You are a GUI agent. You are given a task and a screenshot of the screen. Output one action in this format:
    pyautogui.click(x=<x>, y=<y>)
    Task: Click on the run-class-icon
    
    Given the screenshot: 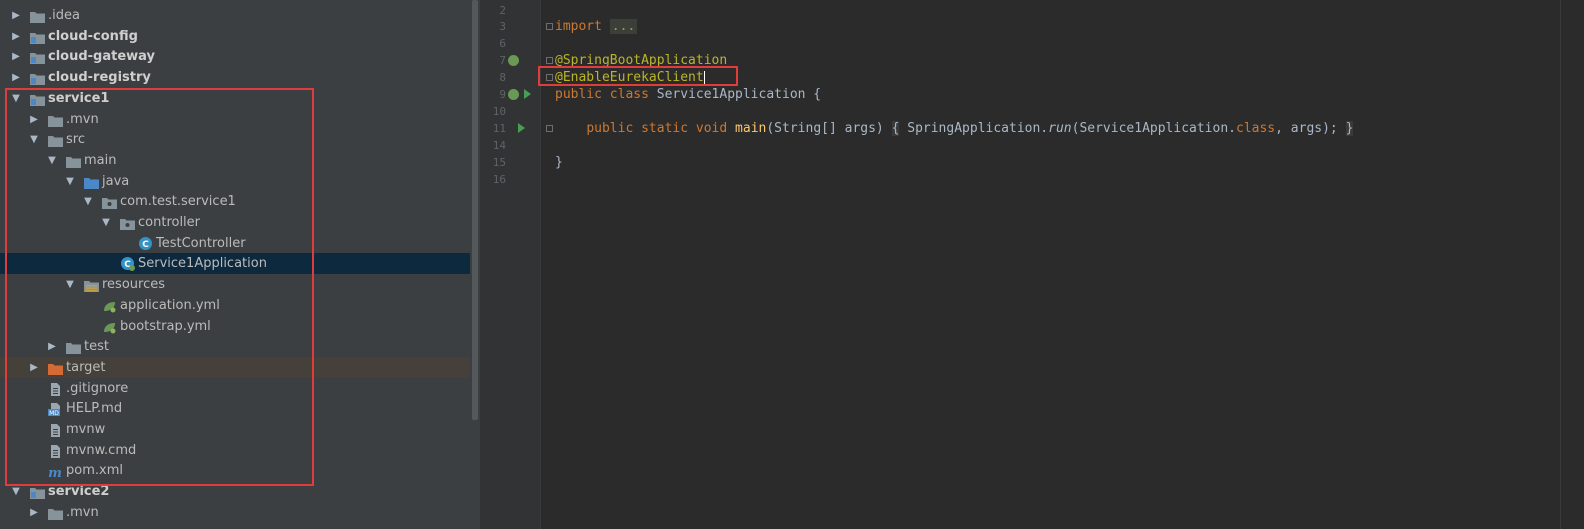 What is the action you would take?
    pyautogui.click(x=527, y=94)
    